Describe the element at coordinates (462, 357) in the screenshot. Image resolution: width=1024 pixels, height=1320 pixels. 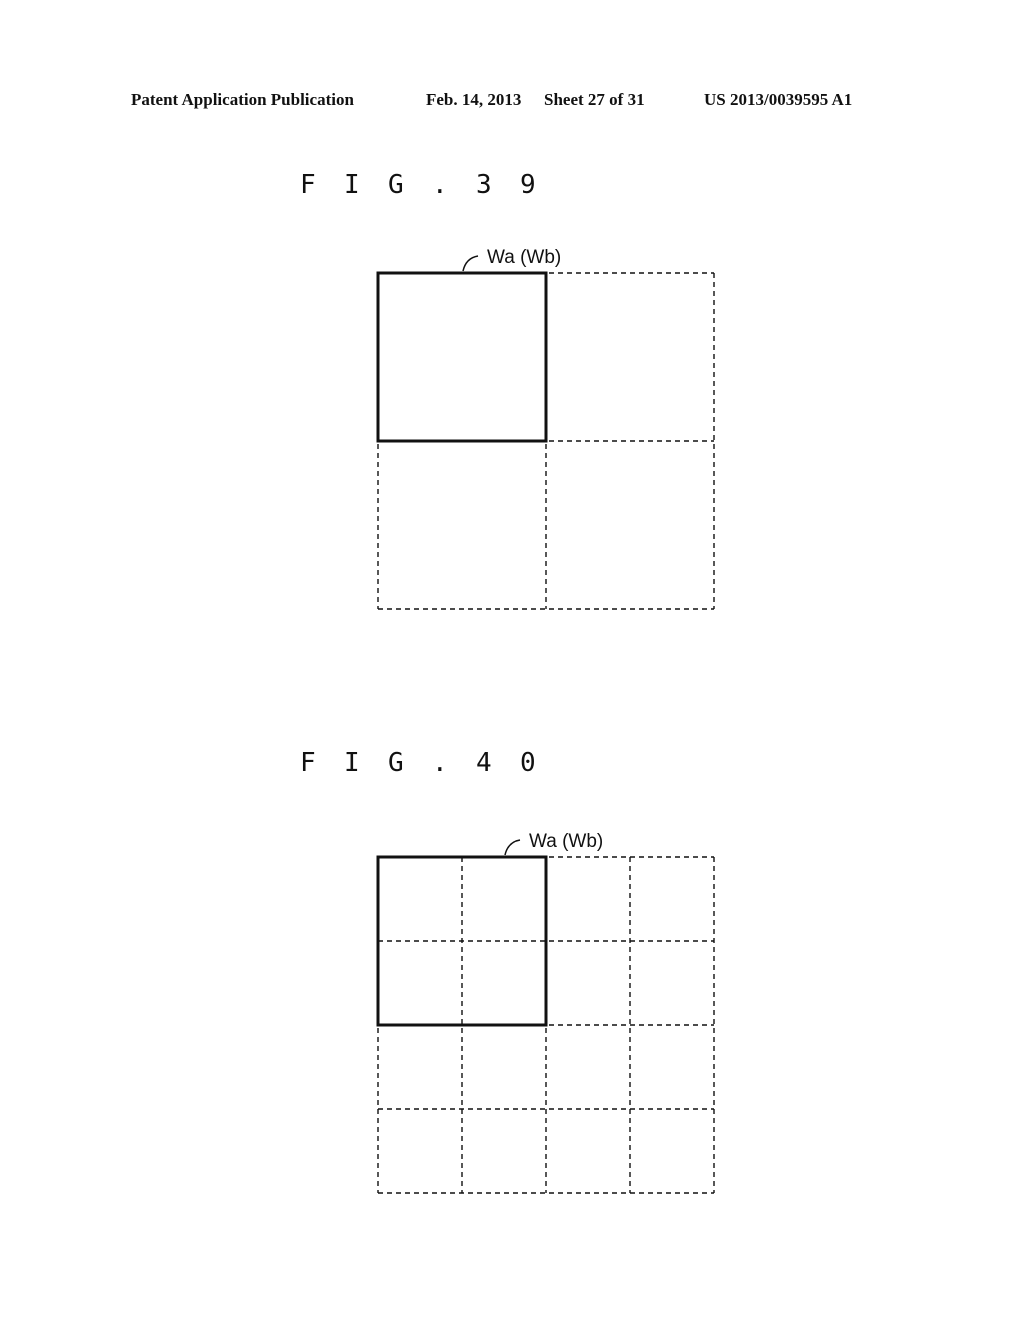
I see `fig39-window-wa` at that location.